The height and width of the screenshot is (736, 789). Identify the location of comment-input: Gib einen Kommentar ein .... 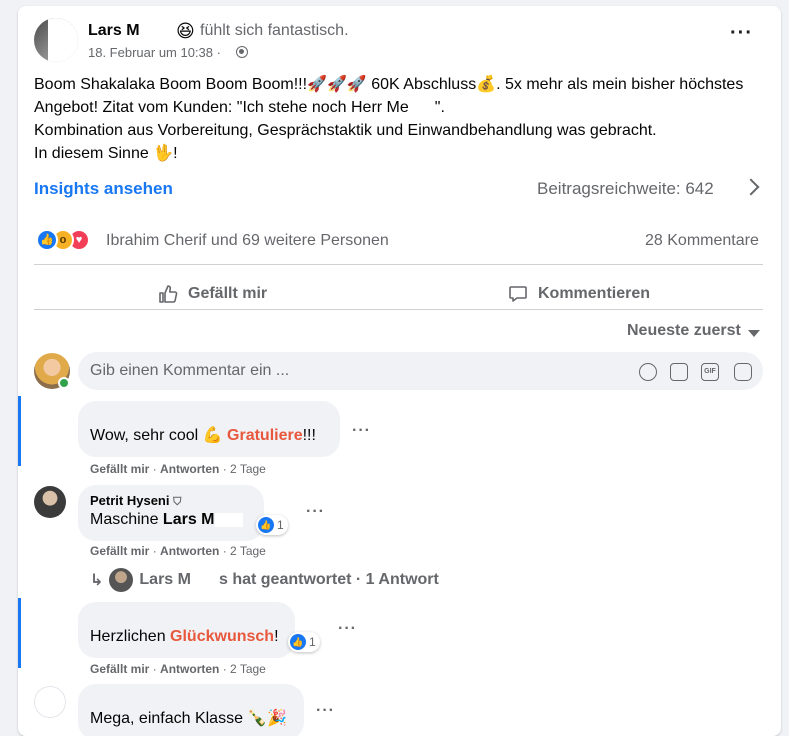
(420, 371).